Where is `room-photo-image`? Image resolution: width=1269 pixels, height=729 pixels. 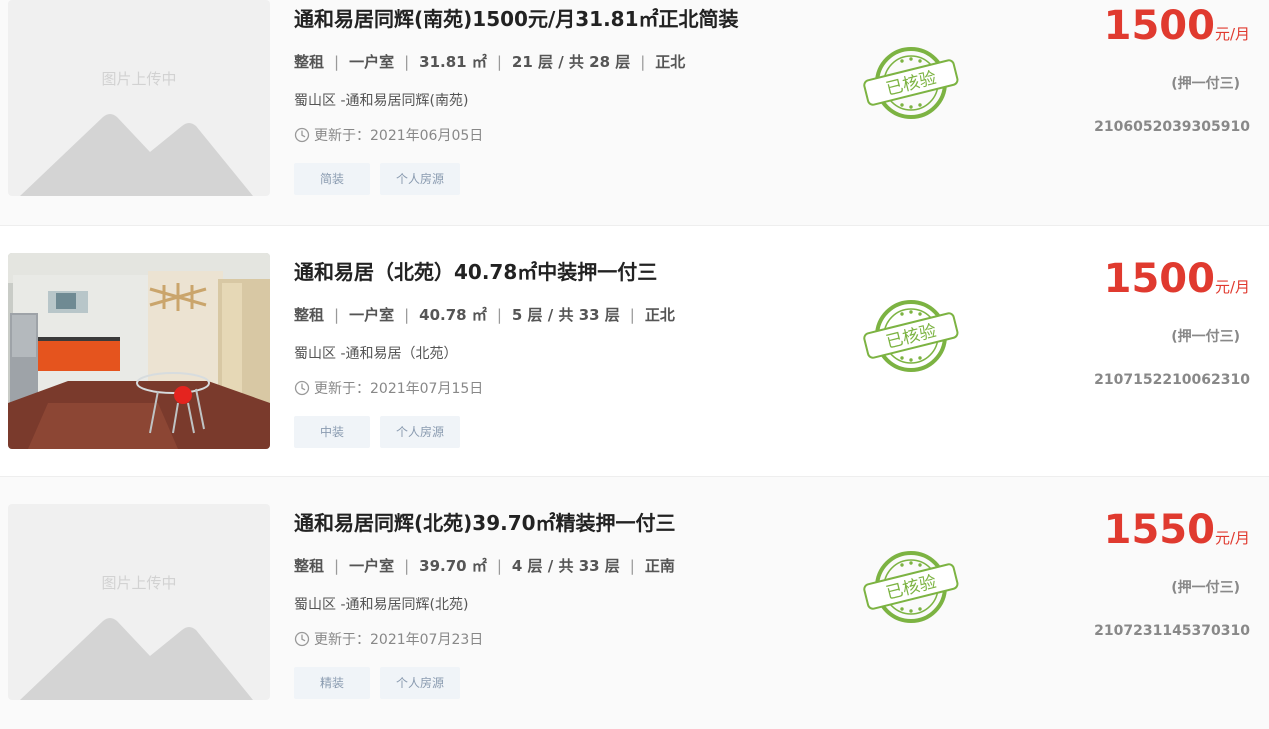 room-photo-image is located at coordinates (139, 351).